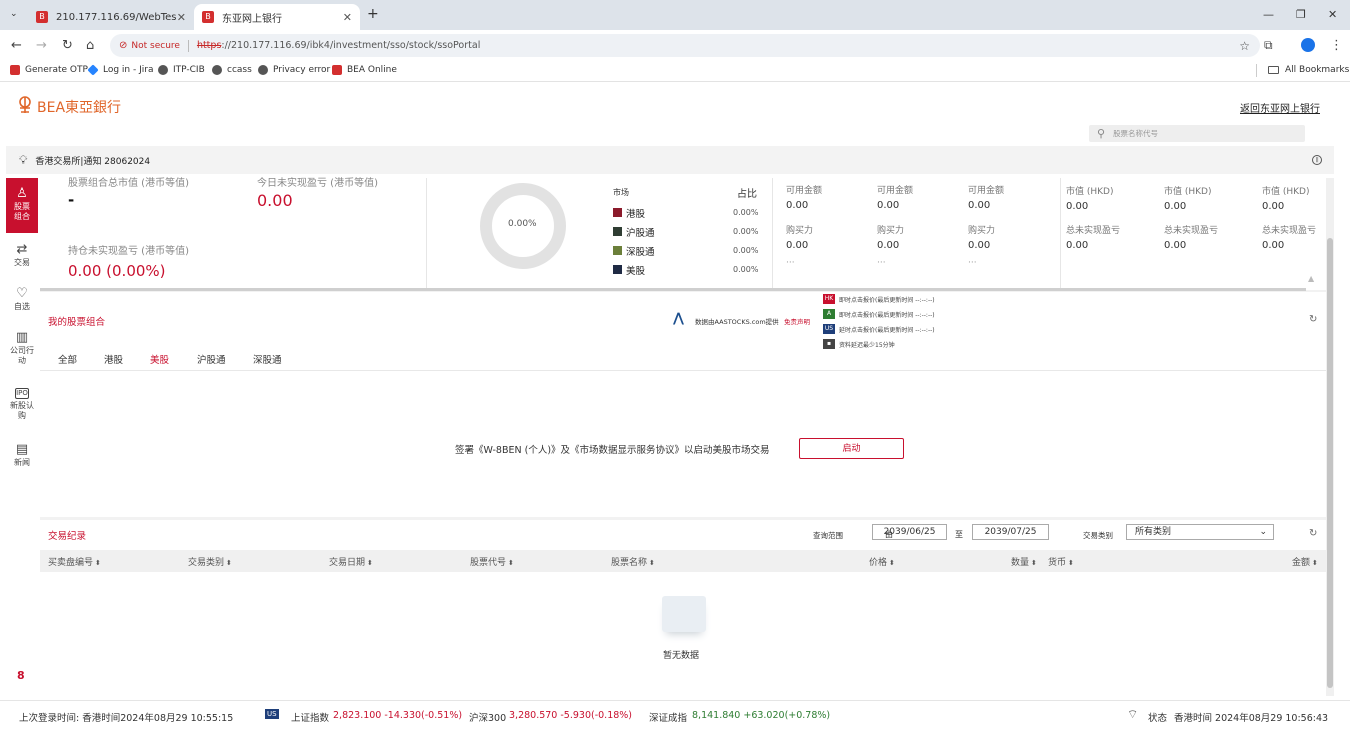 This screenshot has width=1350, height=732. Describe the element at coordinates (640, 233) in the screenshot. I see `market-name: 沪股通` at that location.